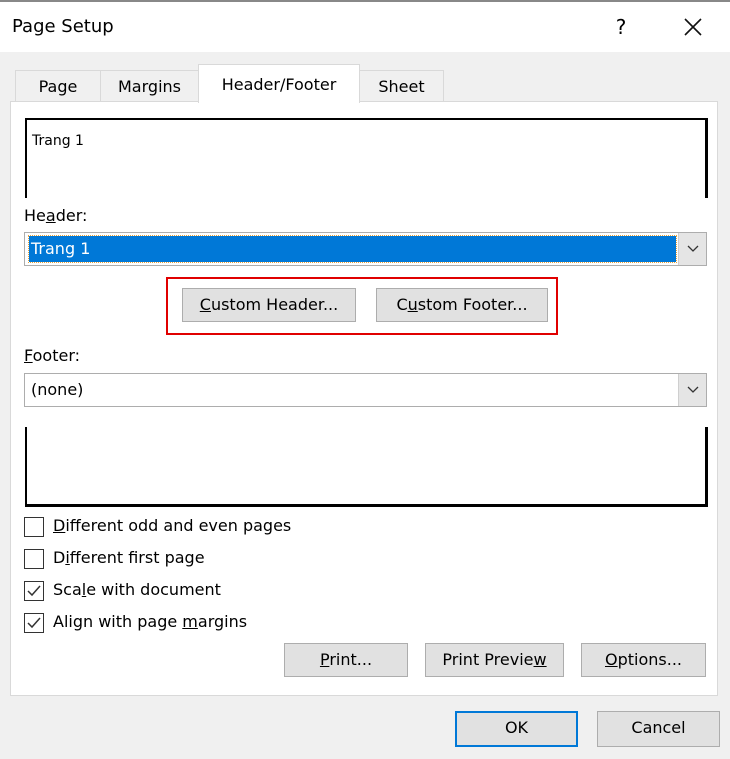  Describe the element at coordinates (366, 158) in the screenshot. I see `header-preview: Trang 1` at that location.